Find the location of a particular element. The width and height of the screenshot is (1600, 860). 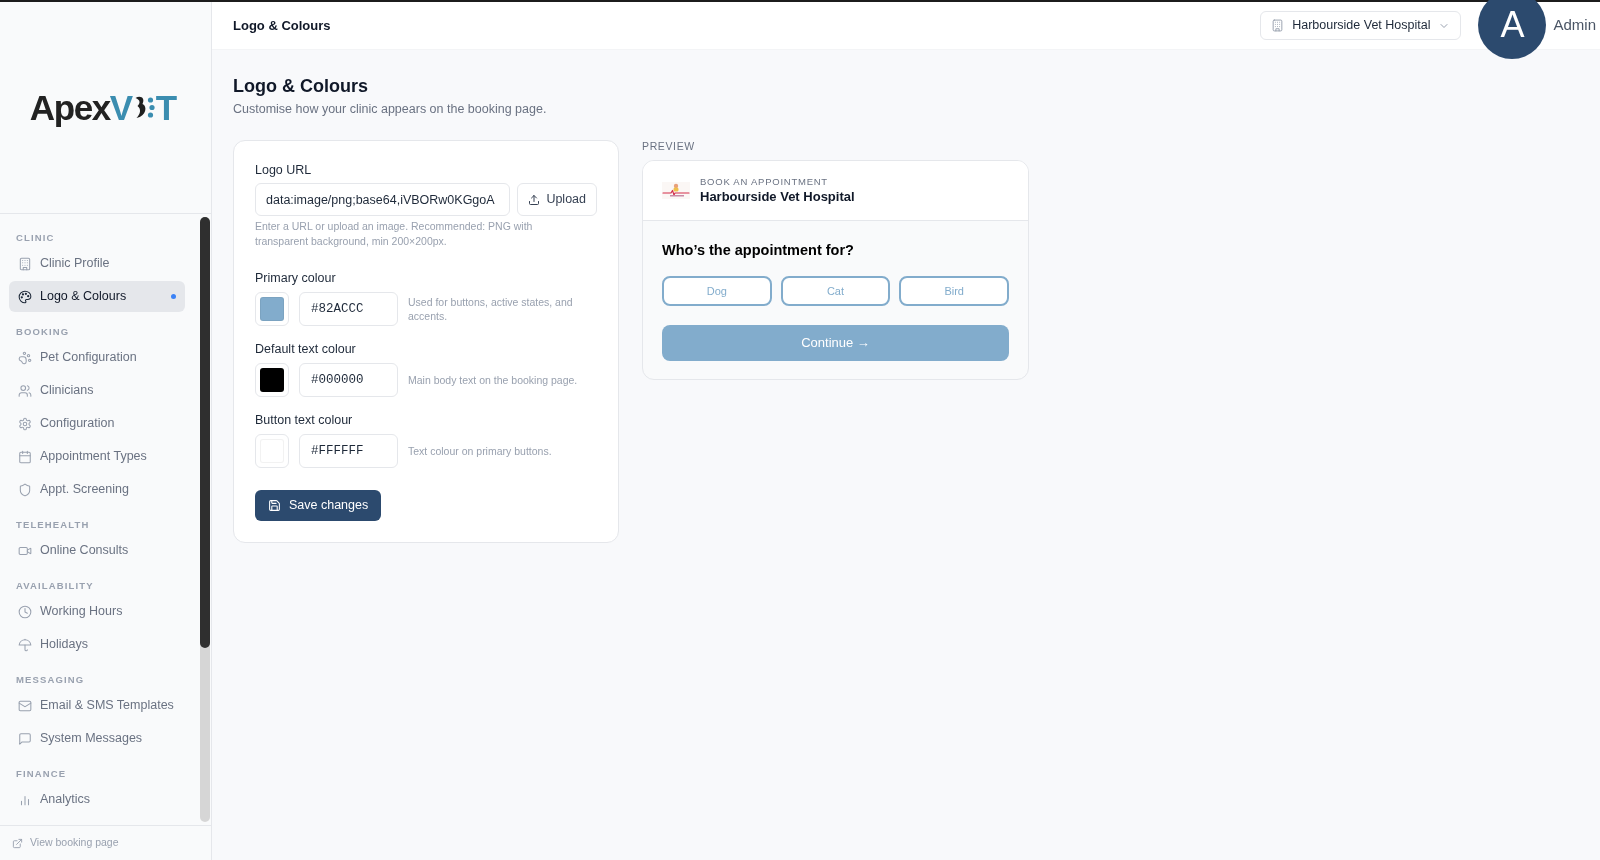

hex-color-field: #000000 is located at coordinates (348, 380).